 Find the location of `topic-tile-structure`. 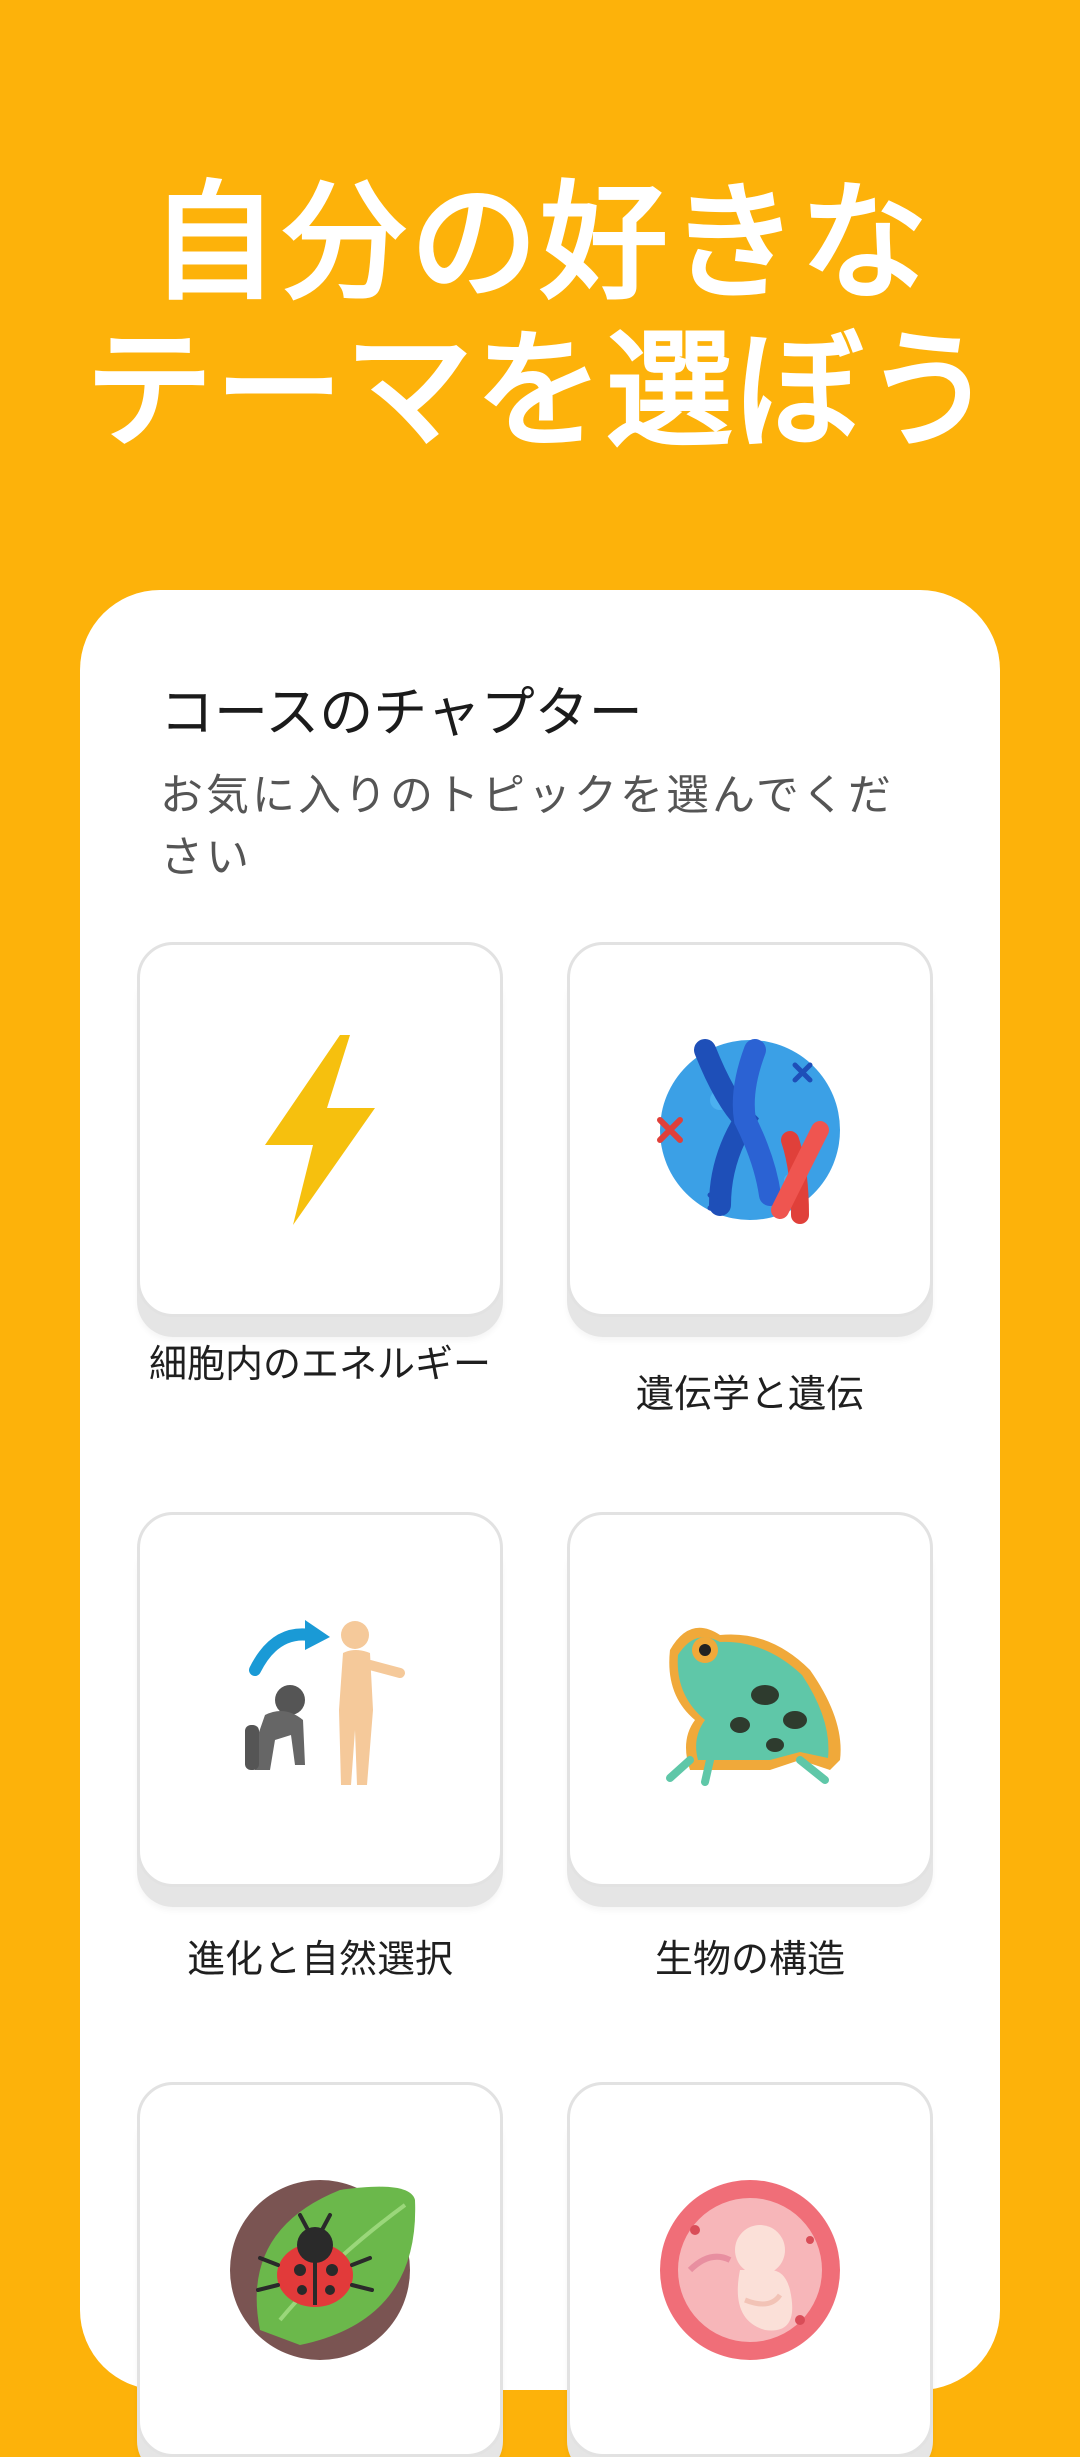

topic-tile-structure is located at coordinates (750, 1699).